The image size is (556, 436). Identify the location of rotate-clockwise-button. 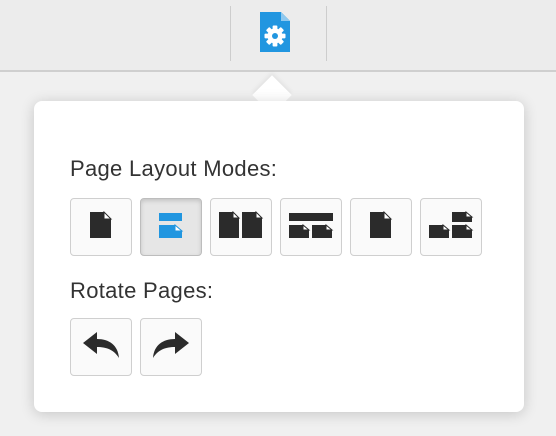
(171, 347).